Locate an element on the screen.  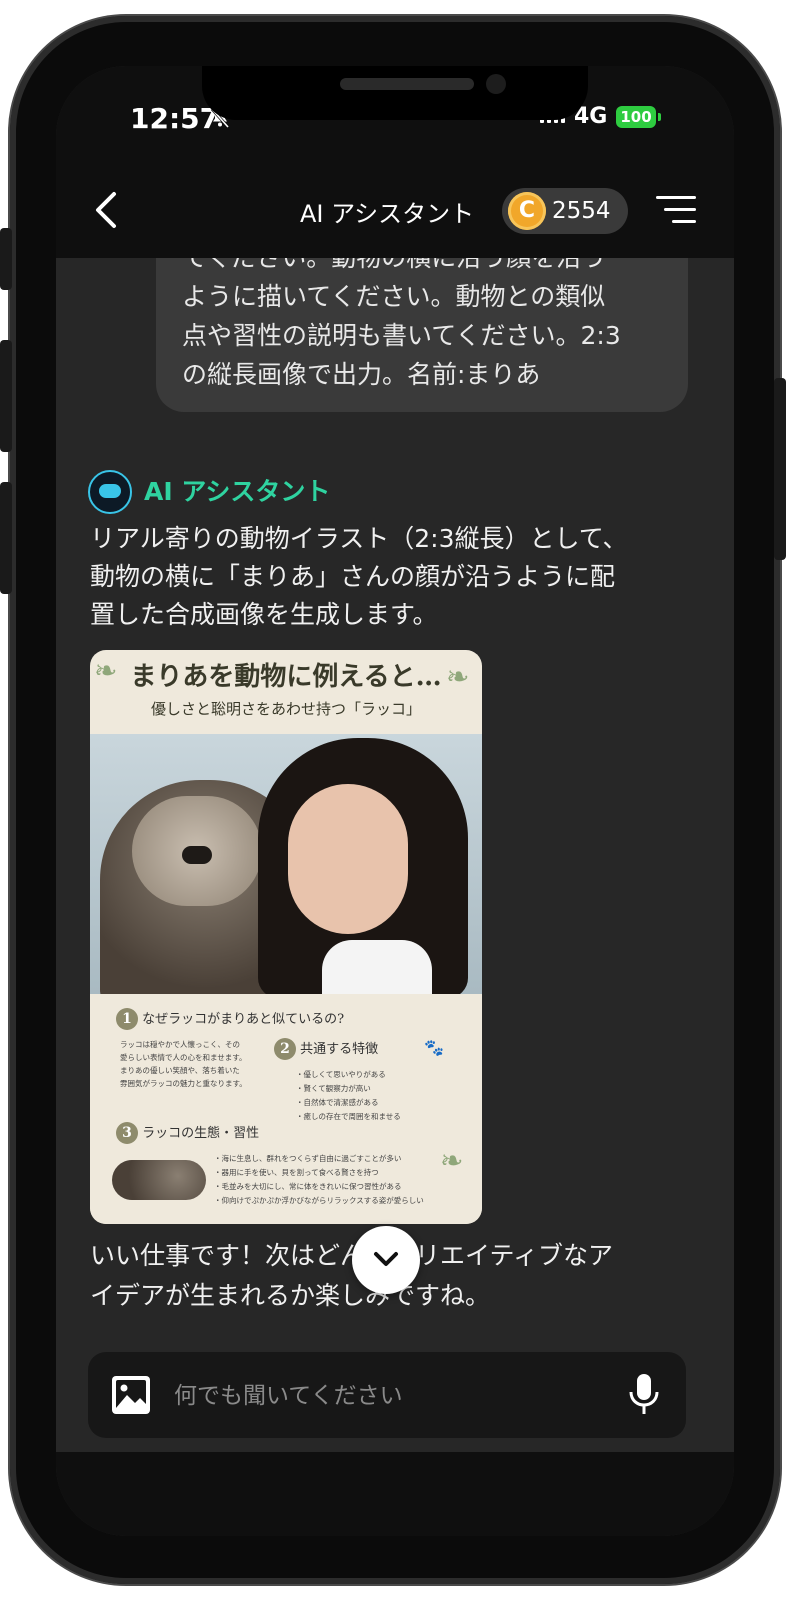
assistant-name: AI アシスタント is located at coordinates (237, 491).